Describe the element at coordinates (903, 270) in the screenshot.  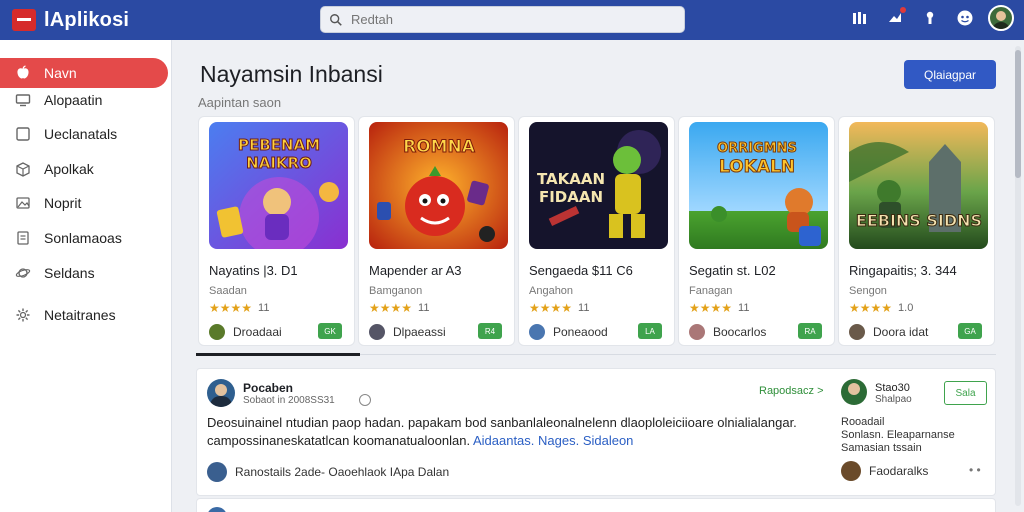
I see `app-card-title: Ringapaitis; 3. 344` at that location.